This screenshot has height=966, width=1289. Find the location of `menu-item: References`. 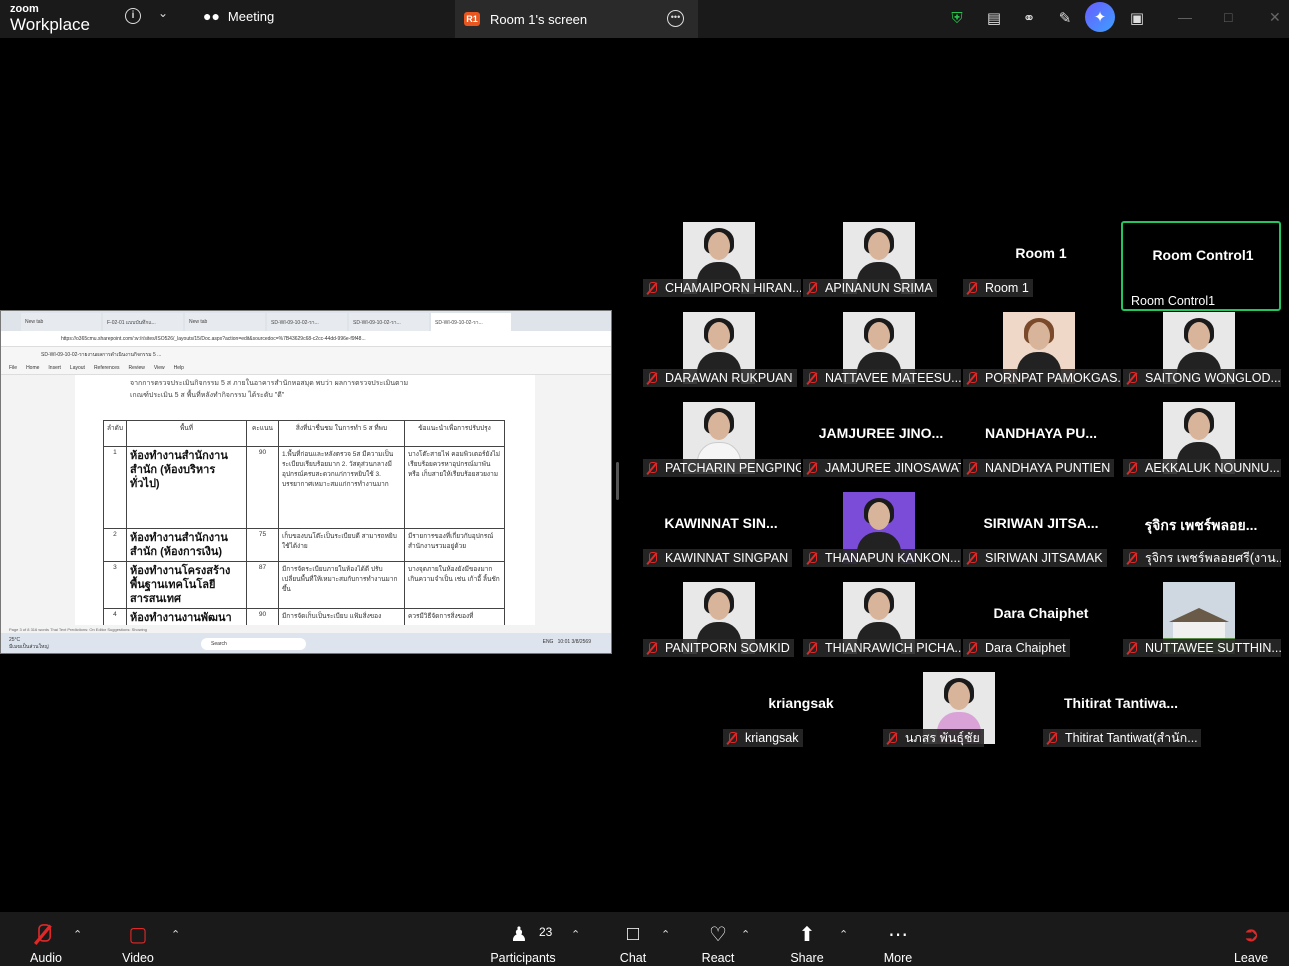

menu-item: References is located at coordinates (107, 368).